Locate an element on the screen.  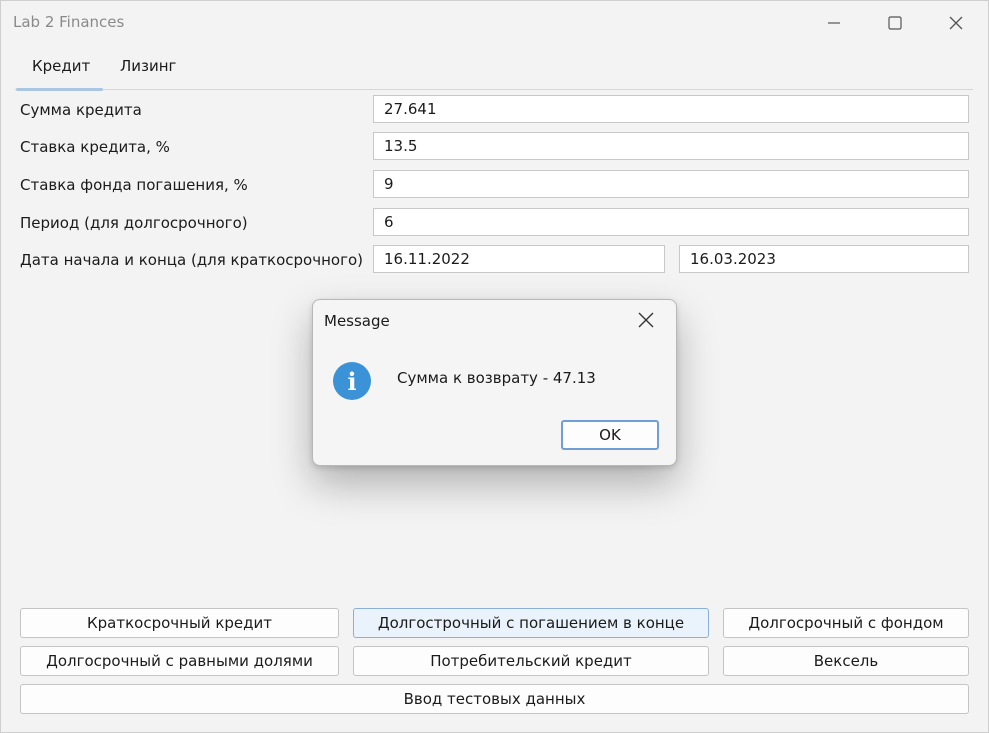
loan-amount-label: Сумма кредита is located at coordinates (81, 110).